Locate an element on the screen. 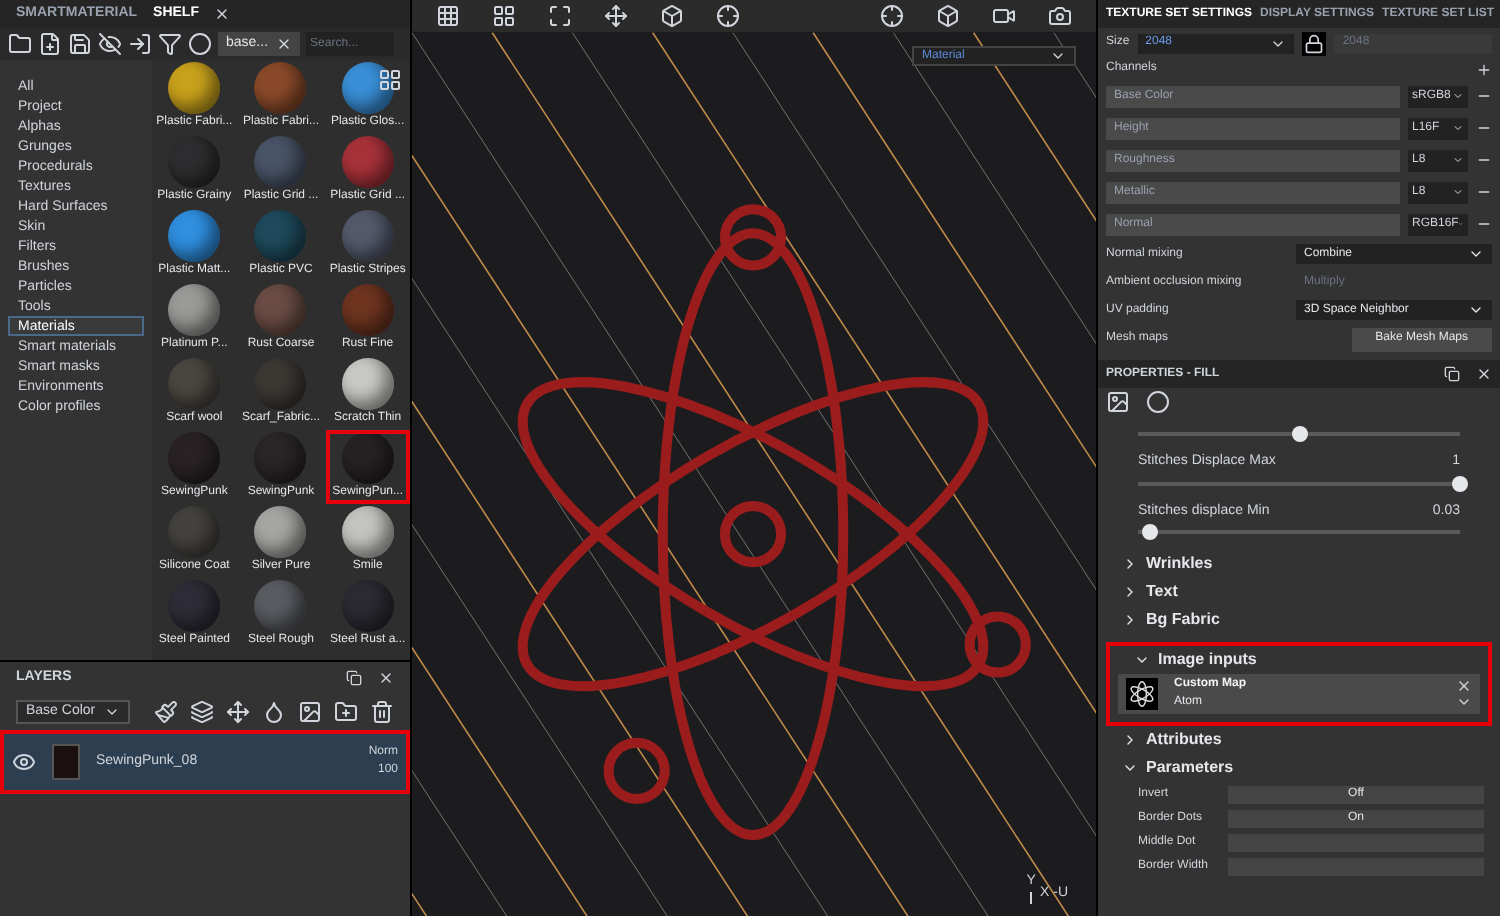 Image resolution: width=1500 pixels, height=916 pixels. chevron-right-icon is located at coordinates (1130, 740).